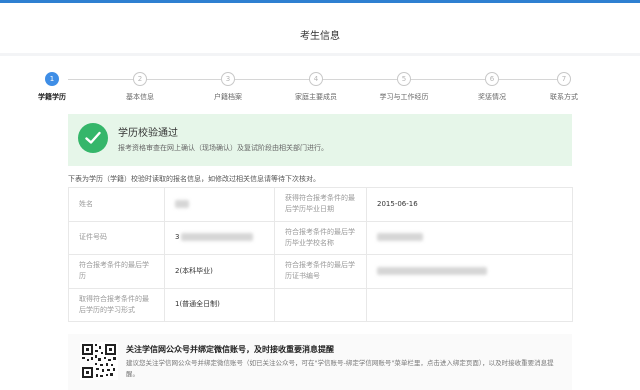 This screenshot has width=640, height=390. Describe the element at coordinates (219, 304) in the screenshot. I see `field-value-study-form: 1(普通全日制)` at that location.